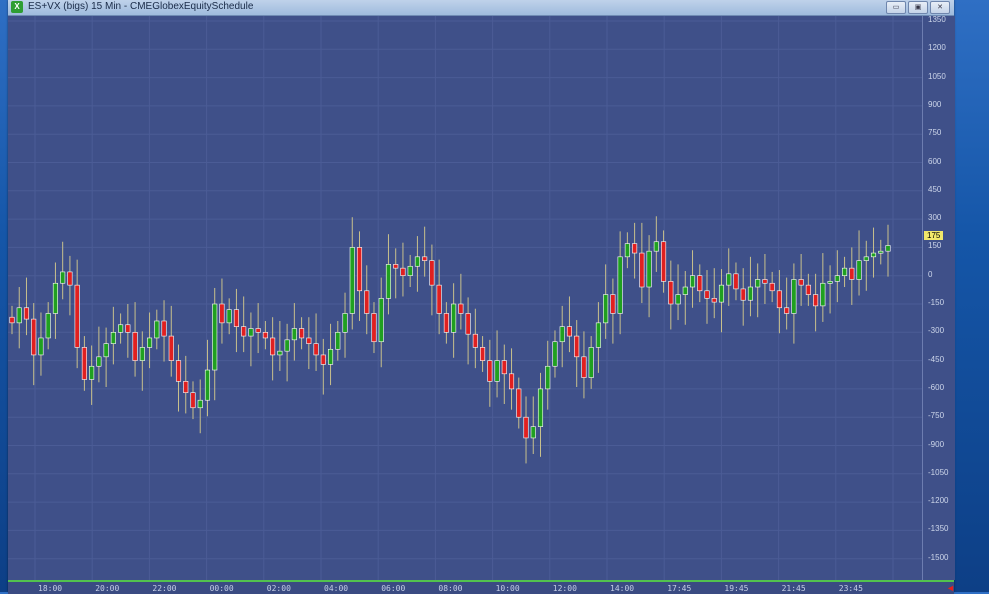  Describe the element at coordinates (936, 444) in the screenshot. I see `y-axis-label: -900` at that location.